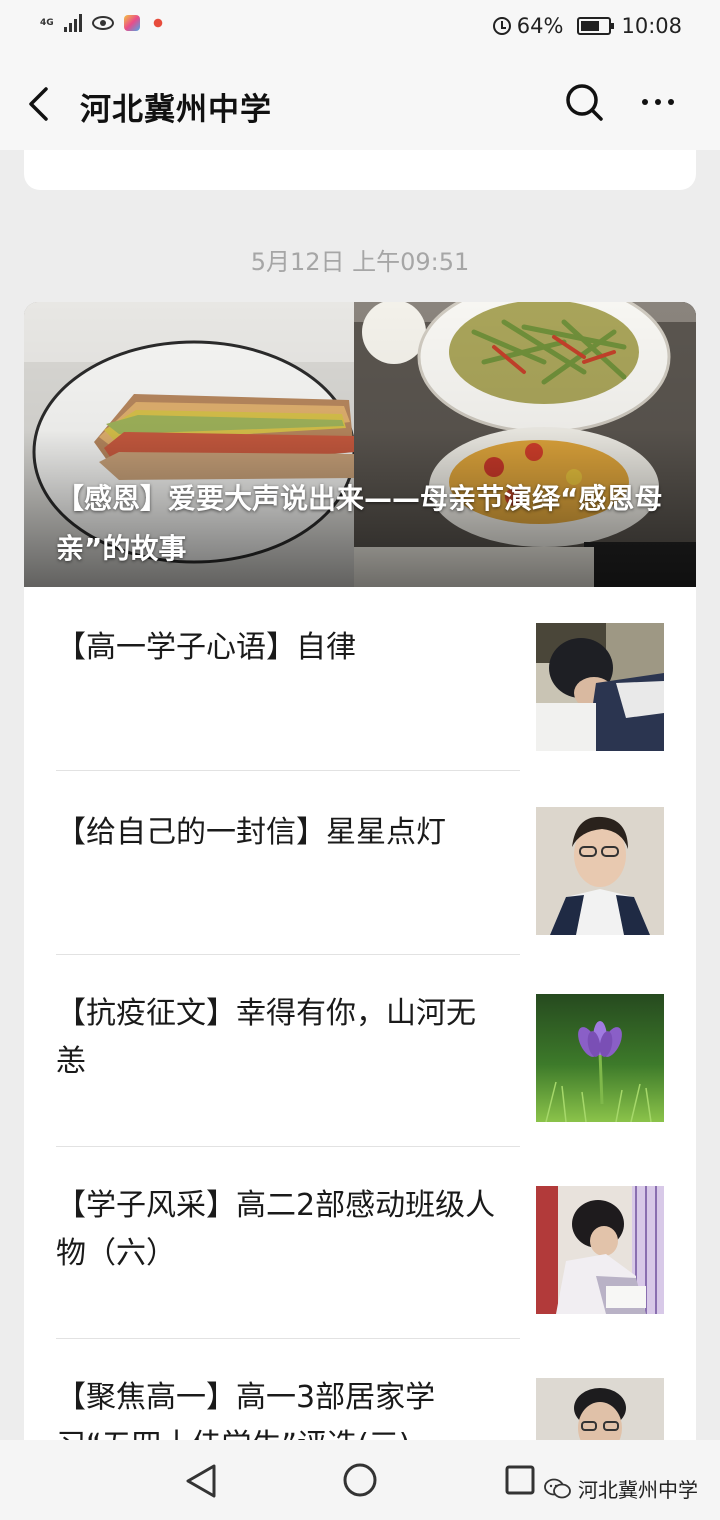 The height and width of the screenshot is (1520, 720). I want to click on watermark: 河北冀州中学, so click(621, 1488).